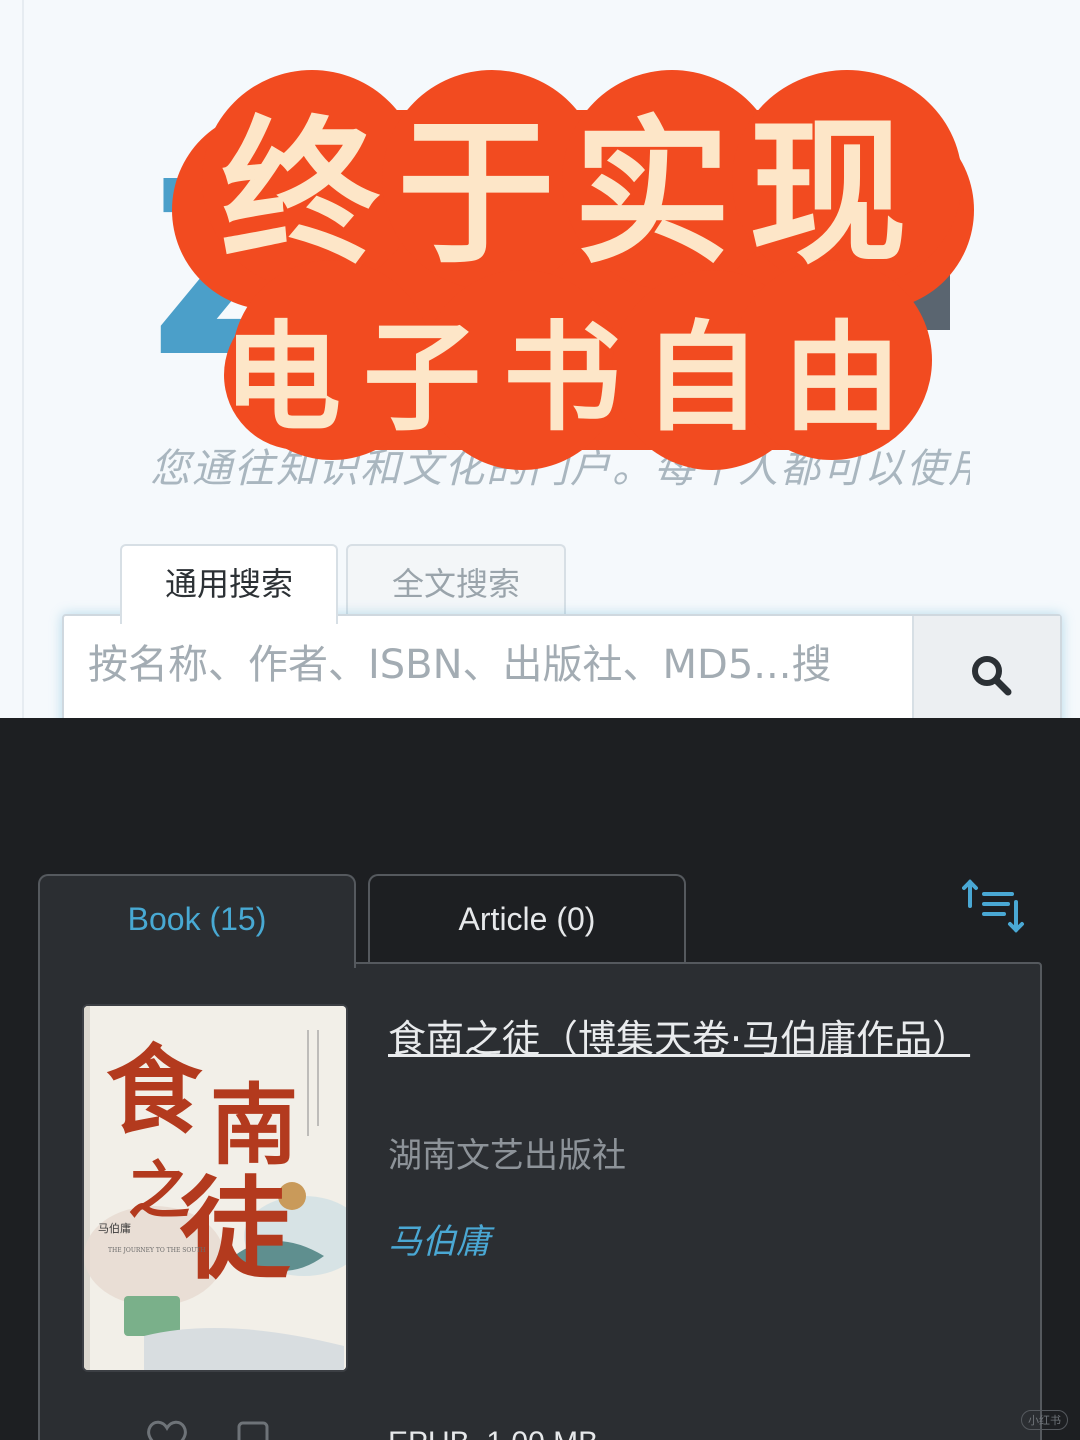 Image resolution: width=1080 pixels, height=1440 pixels. What do you see at coordinates (688, 1039) in the screenshot?
I see `book-title-link: 食南之徒（博集天卷·马伯庸作品）` at bounding box center [688, 1039].